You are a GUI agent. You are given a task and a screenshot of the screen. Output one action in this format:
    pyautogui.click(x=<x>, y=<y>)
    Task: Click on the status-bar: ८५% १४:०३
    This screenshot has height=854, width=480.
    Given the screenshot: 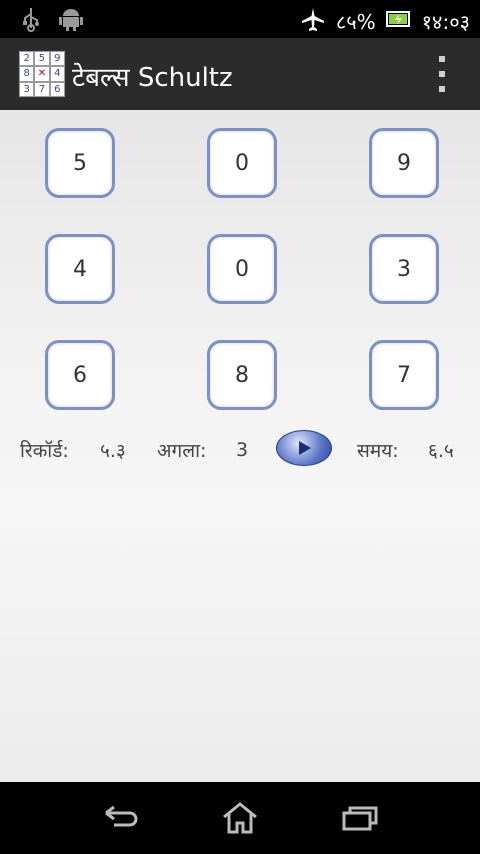 What is the action you would take?
    pyautogui.click(x=240, y=19)
    